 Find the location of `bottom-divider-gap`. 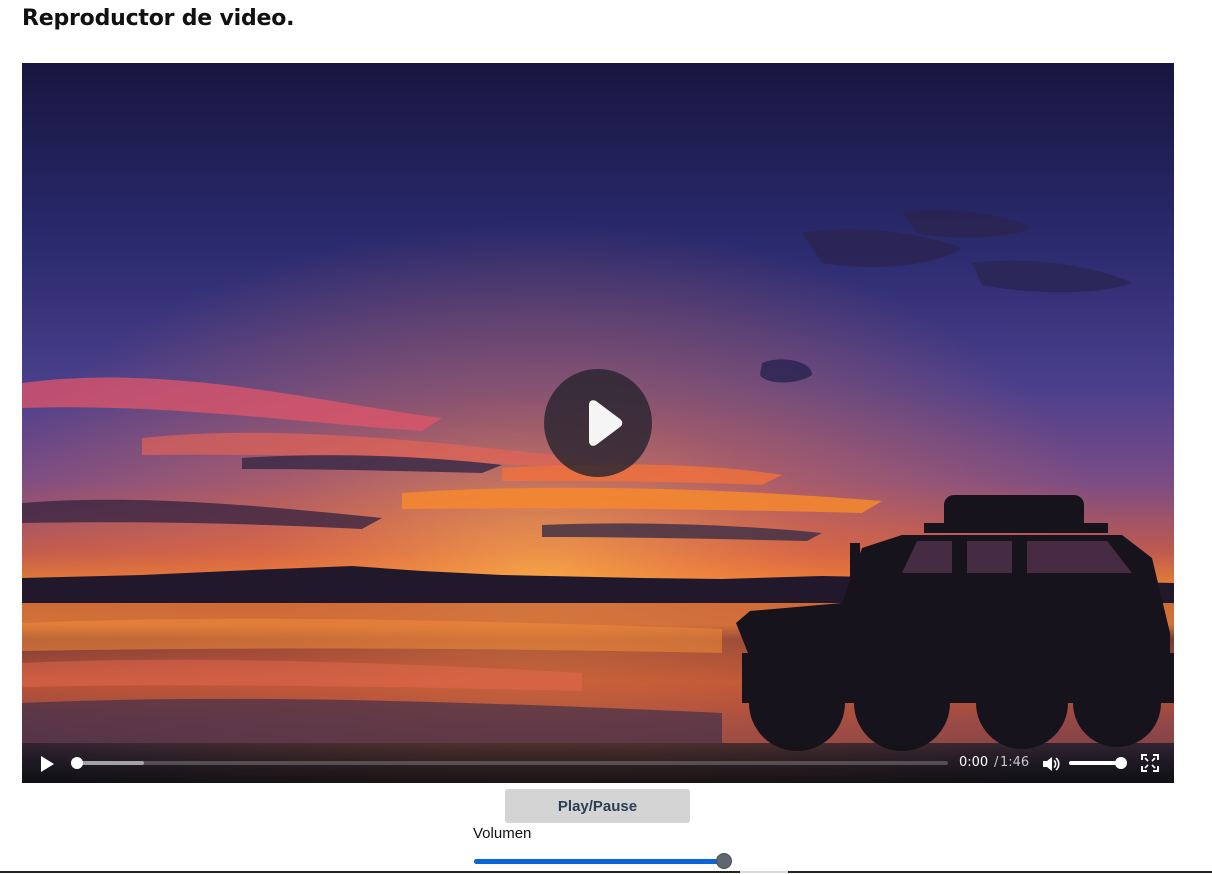

bottom-divider-gap is located at coordinates (764, 872).